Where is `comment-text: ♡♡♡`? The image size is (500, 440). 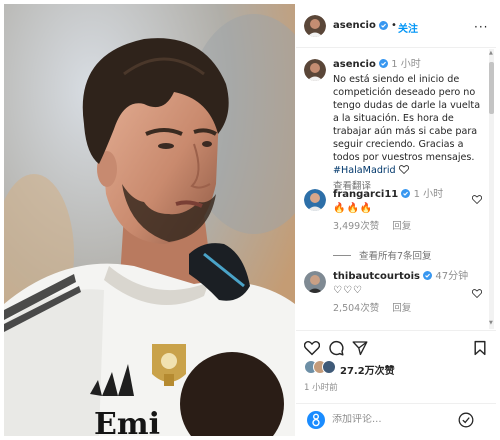 comment-text: ♡♡♡ is located at coordinates (348, 290).